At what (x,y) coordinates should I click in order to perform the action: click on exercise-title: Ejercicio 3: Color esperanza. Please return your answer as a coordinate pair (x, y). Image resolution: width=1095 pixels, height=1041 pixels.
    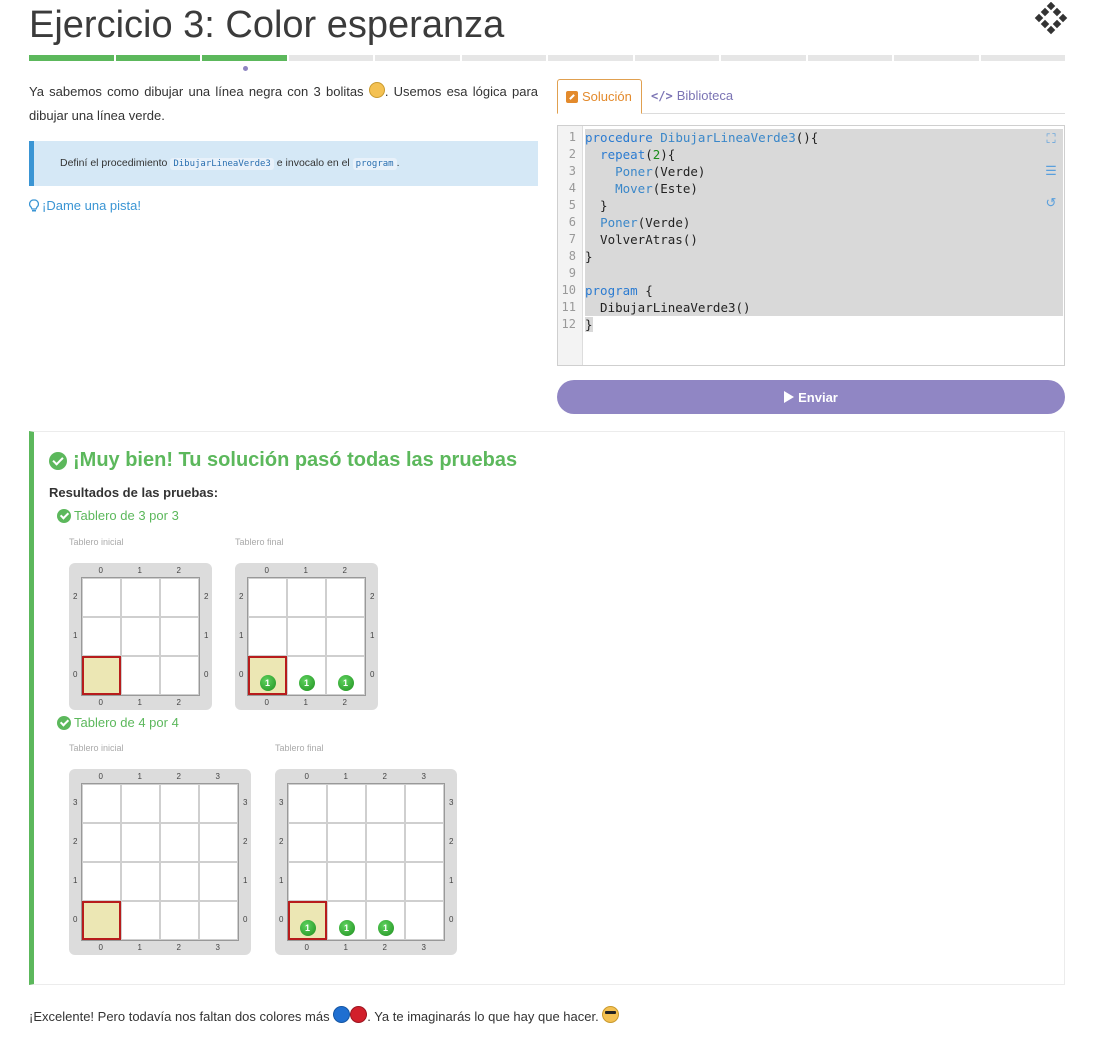
    Looking at the image, I should click on (267, 25).